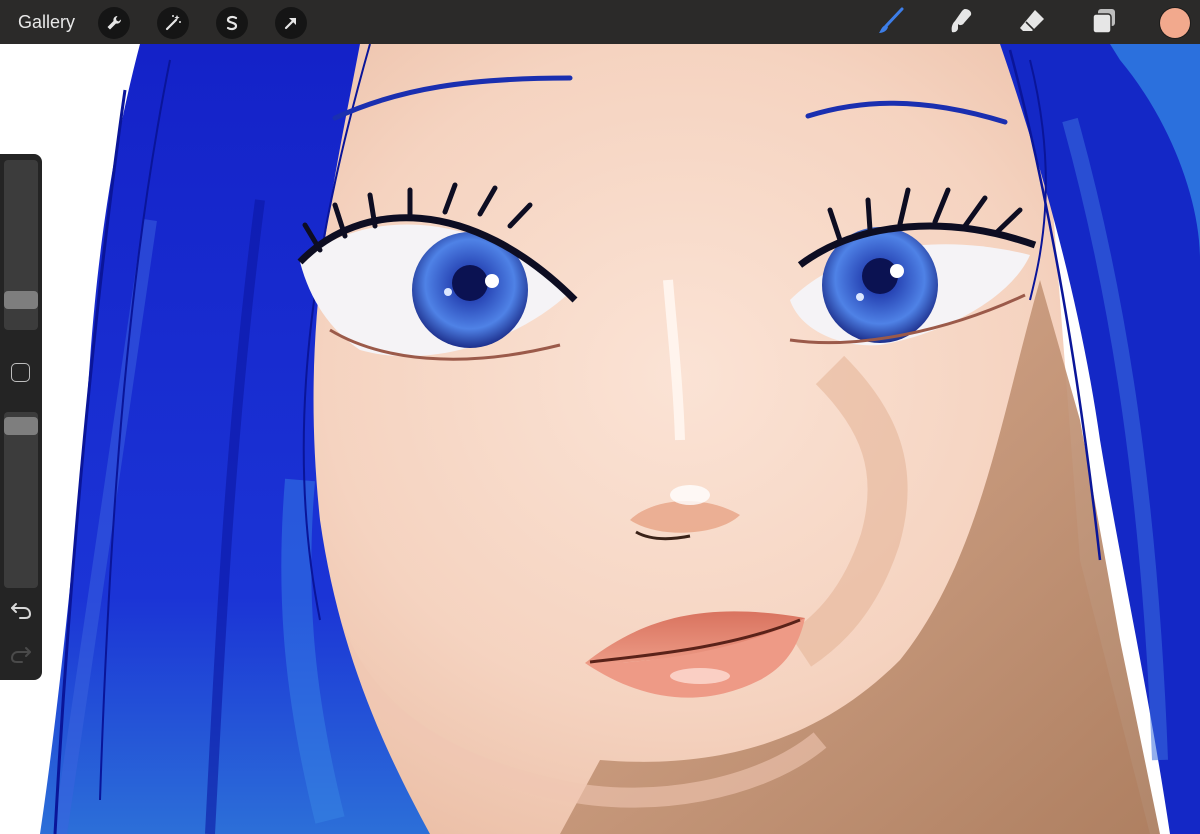 The width and height of the screenshot is (1200, 834). What do you see at coordinates (600, 22) in the screenshot?
I see `top-toolbar: Gallery` at bounding box center [600, 22].